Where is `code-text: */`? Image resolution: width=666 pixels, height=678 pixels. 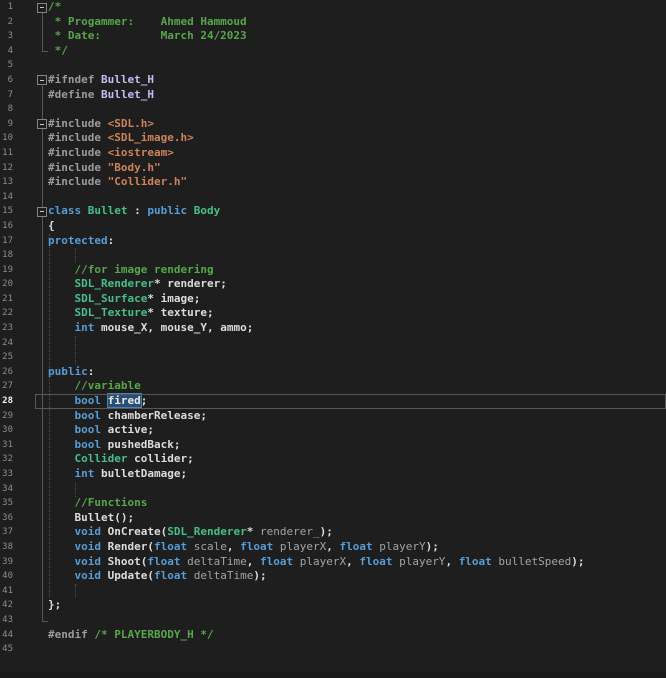 code-text: */ is located at coordinates (58, 51).